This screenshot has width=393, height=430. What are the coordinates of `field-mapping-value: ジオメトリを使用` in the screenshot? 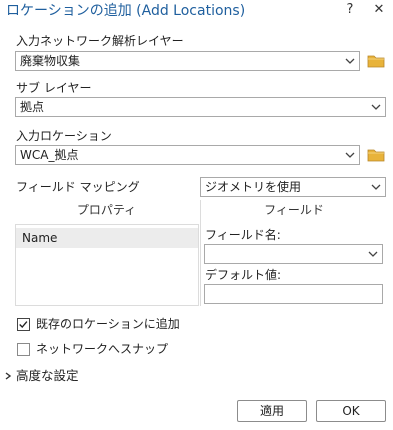 It's located at (253, 187).